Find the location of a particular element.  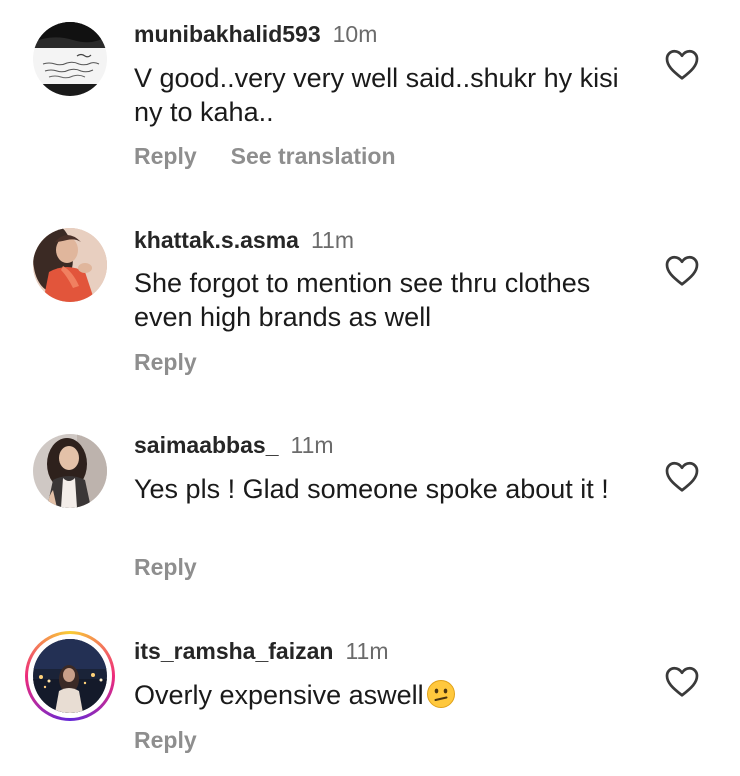

comment-header: khattak.s.asma 11m is located at coordinates (244, 240).